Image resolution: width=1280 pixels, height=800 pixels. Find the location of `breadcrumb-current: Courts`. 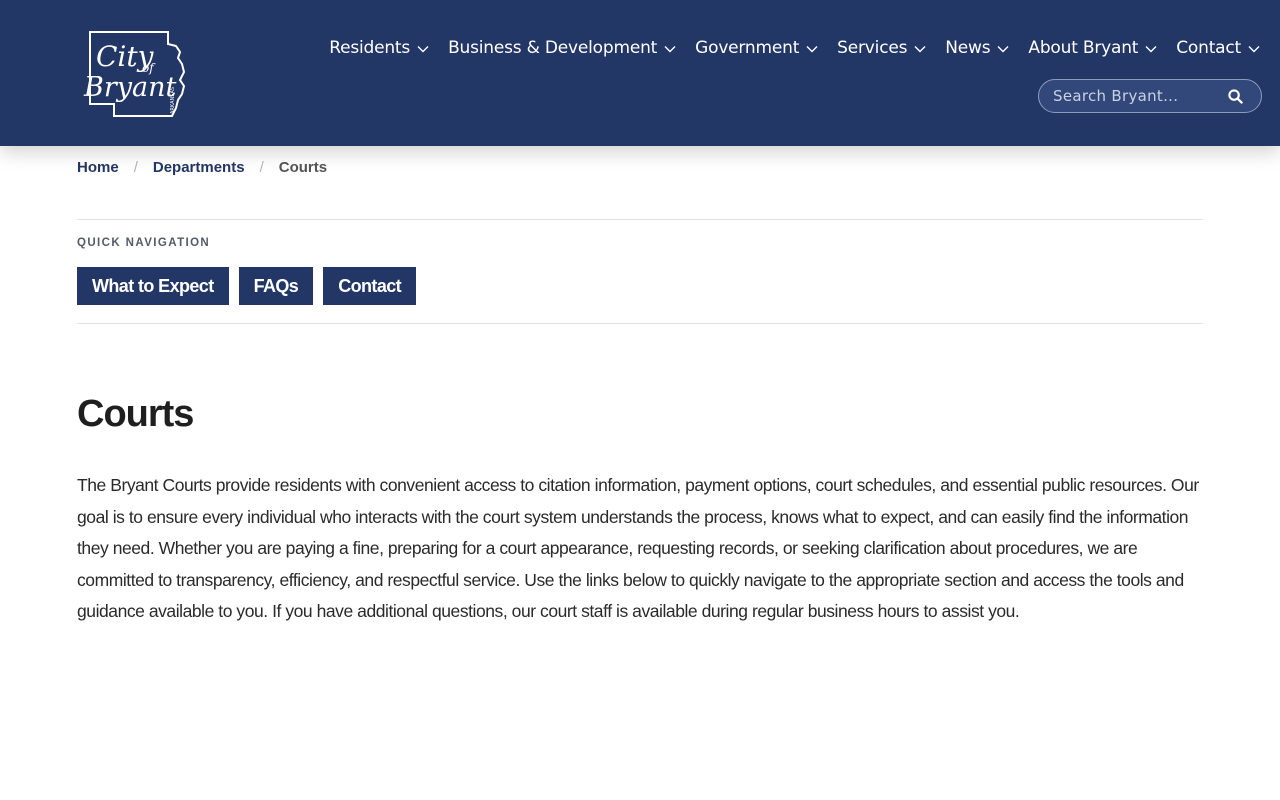

breadcrumb-current: Courts is located at coordinates (303, 167).